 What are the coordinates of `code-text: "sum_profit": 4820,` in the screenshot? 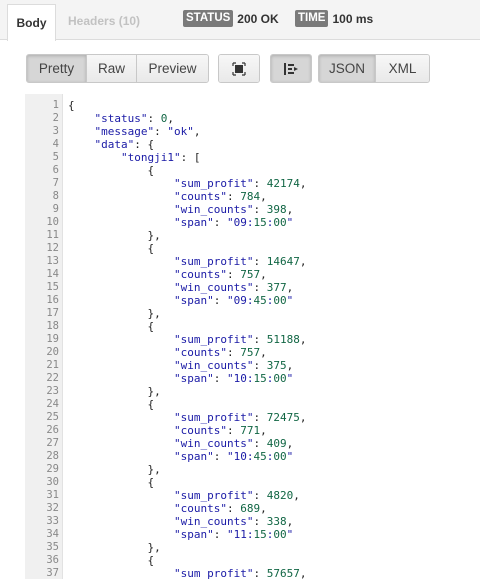 It's located at (236, 495).